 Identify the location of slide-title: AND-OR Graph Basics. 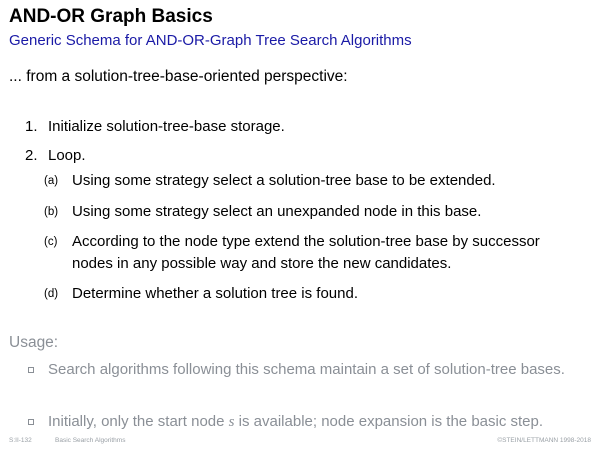
(111, 16).